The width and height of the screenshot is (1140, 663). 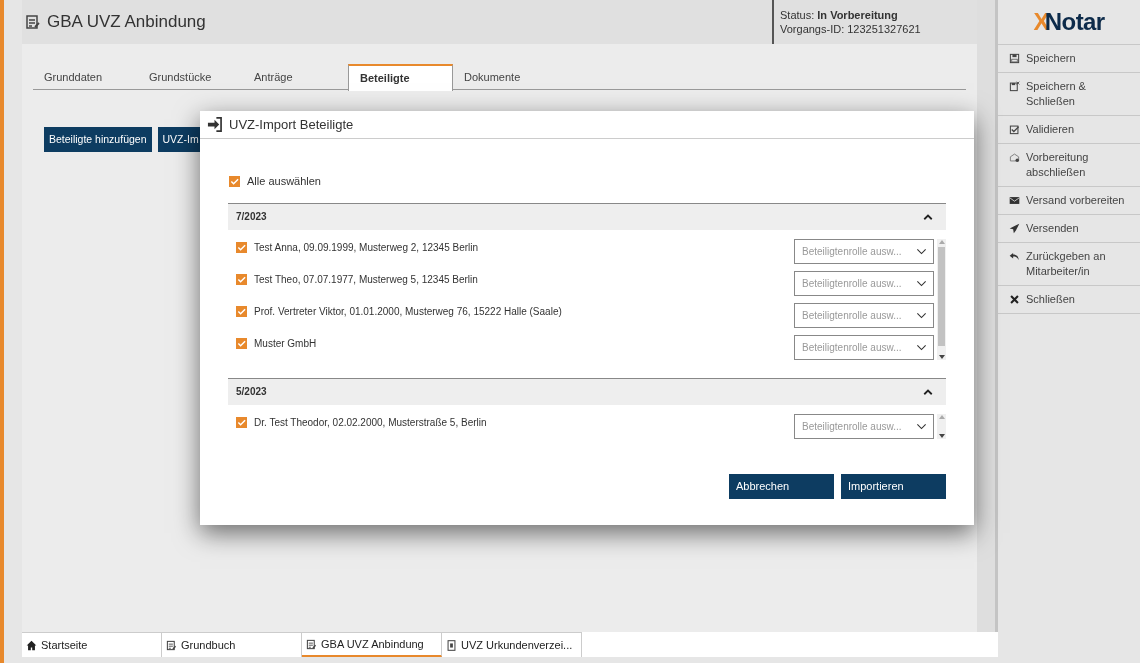 I want to click on cancel-button: Abbrechen, so click(x=781, y=486).